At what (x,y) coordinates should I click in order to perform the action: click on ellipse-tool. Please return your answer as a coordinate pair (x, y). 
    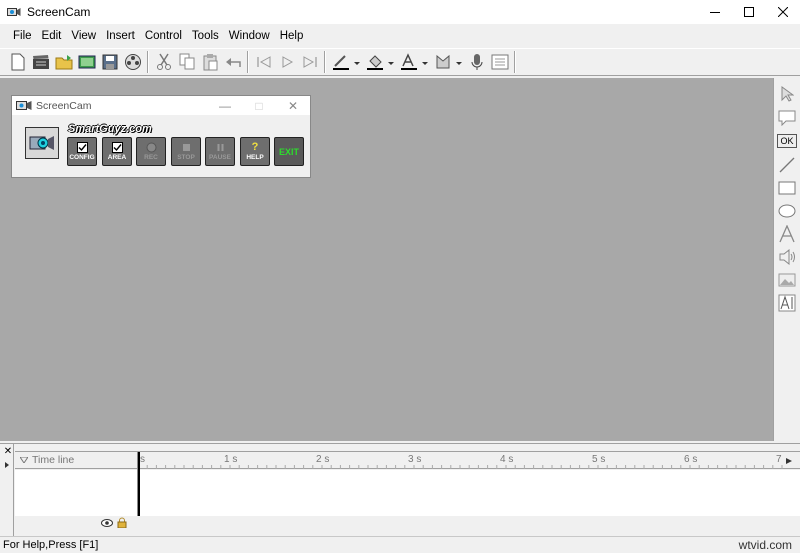
    Looking at the image, I should click on (787, 211).